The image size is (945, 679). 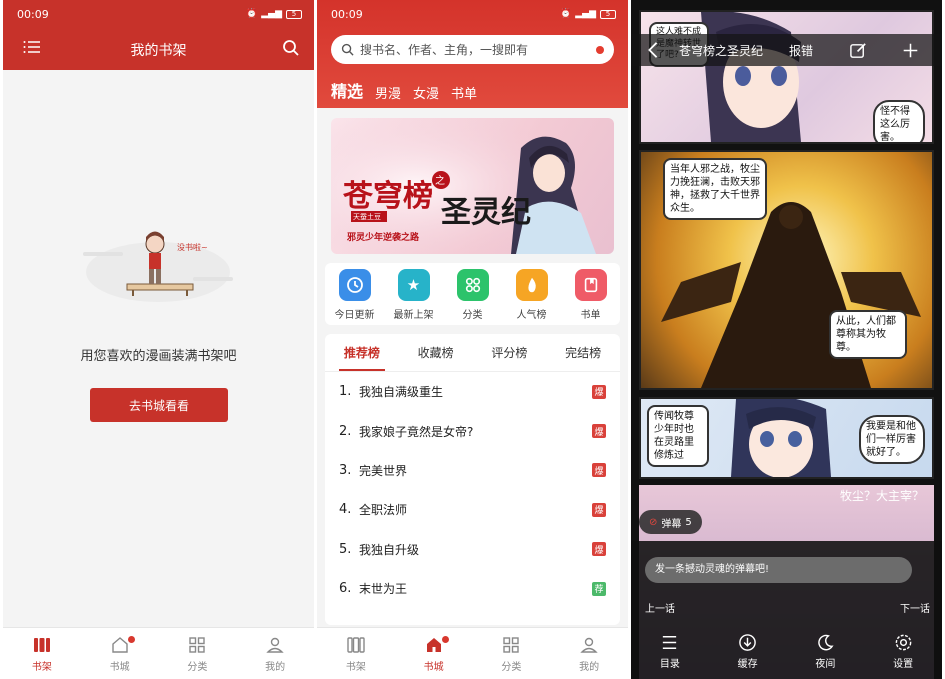 I want to click on add-icon, so click(x=910, y=50).